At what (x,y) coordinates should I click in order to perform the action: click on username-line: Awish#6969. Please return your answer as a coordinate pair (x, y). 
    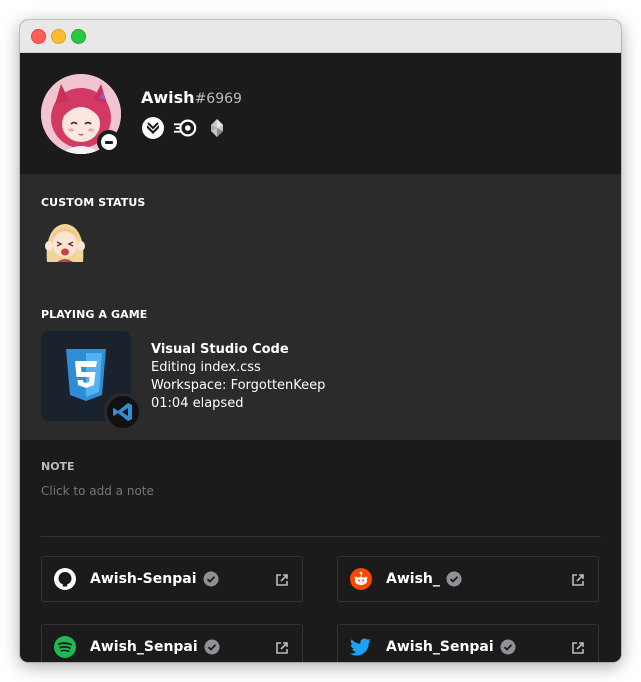
    Looking at the image, I should click on (191, 97).